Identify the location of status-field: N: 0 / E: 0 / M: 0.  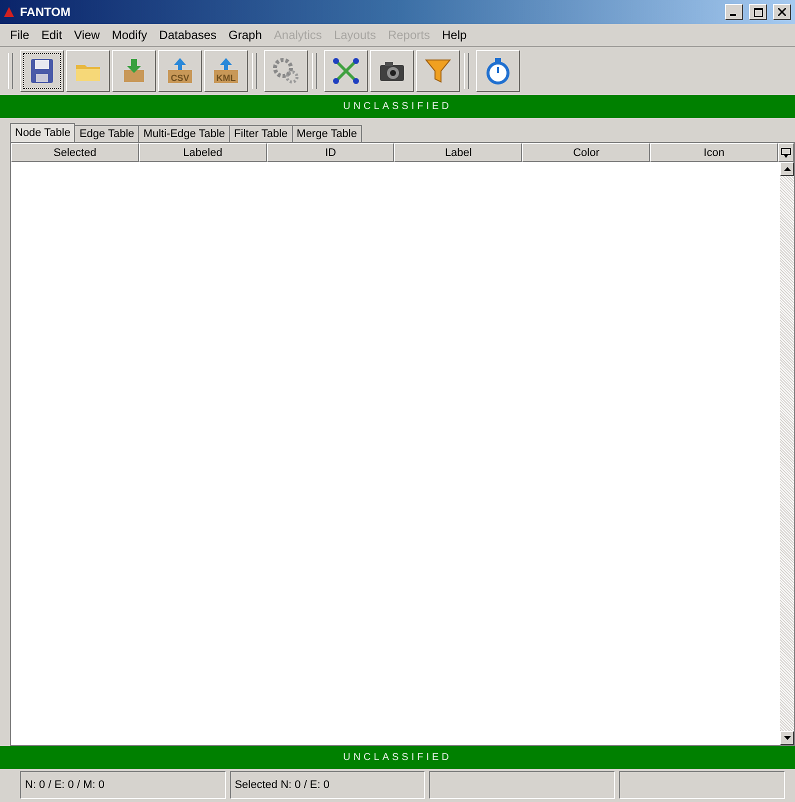
(123, 785).